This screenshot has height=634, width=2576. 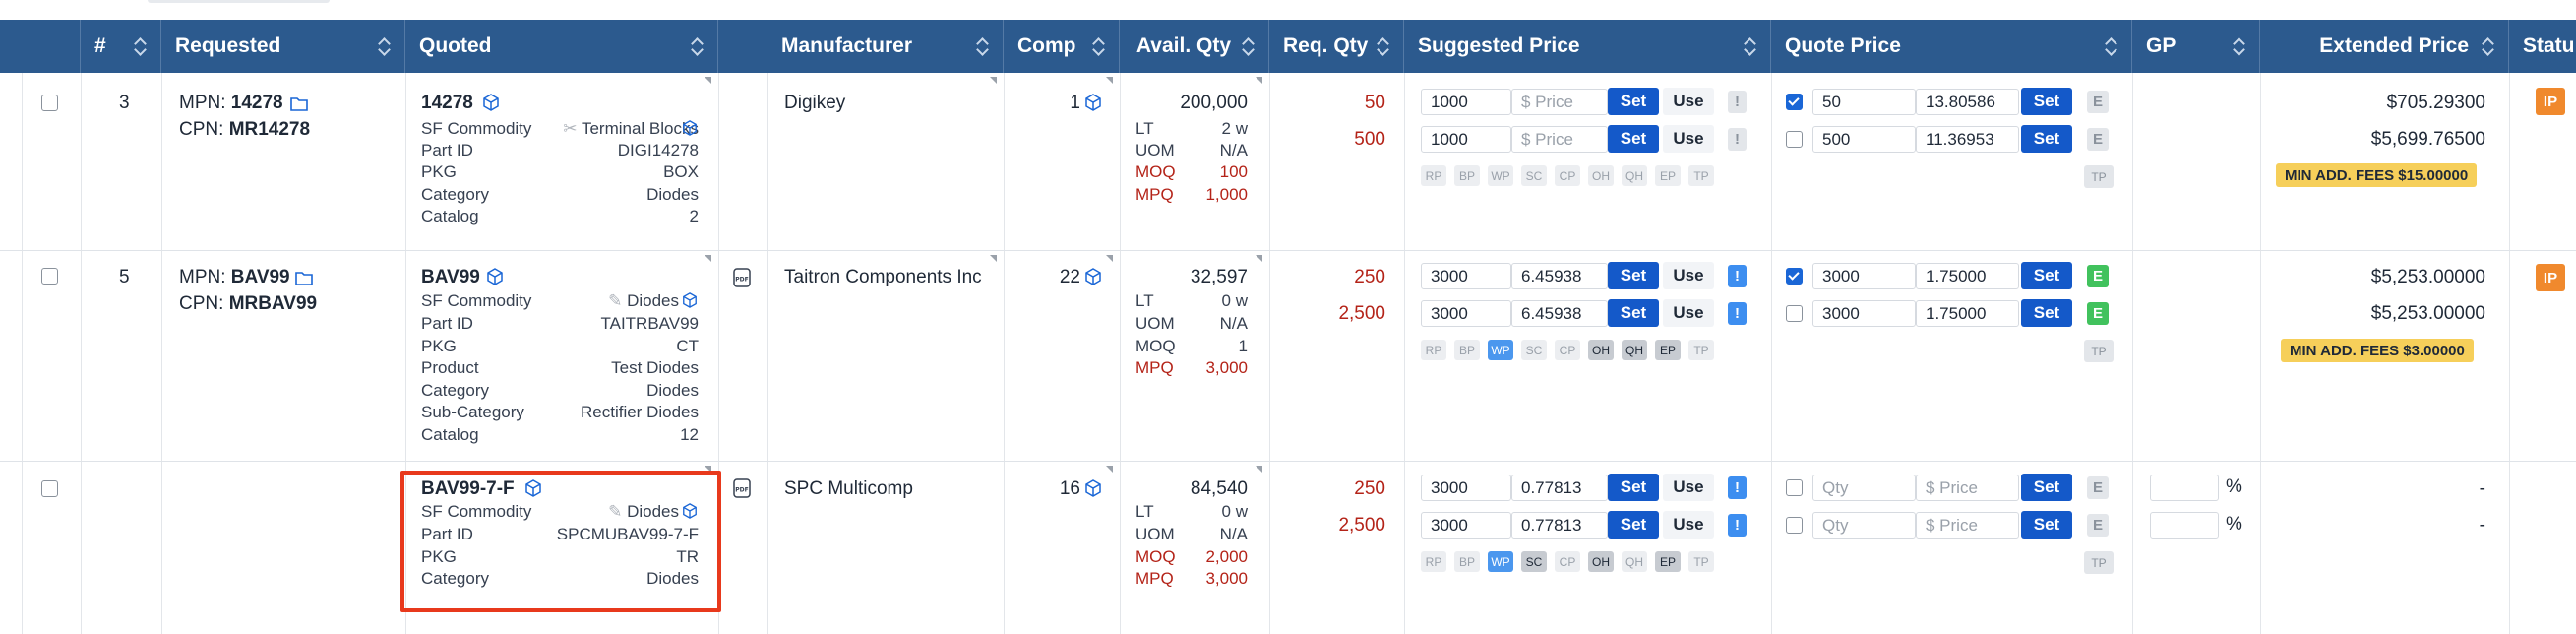 I want to click on header-avail-qty: Avail. Qty, so click(x=1194, y=46).